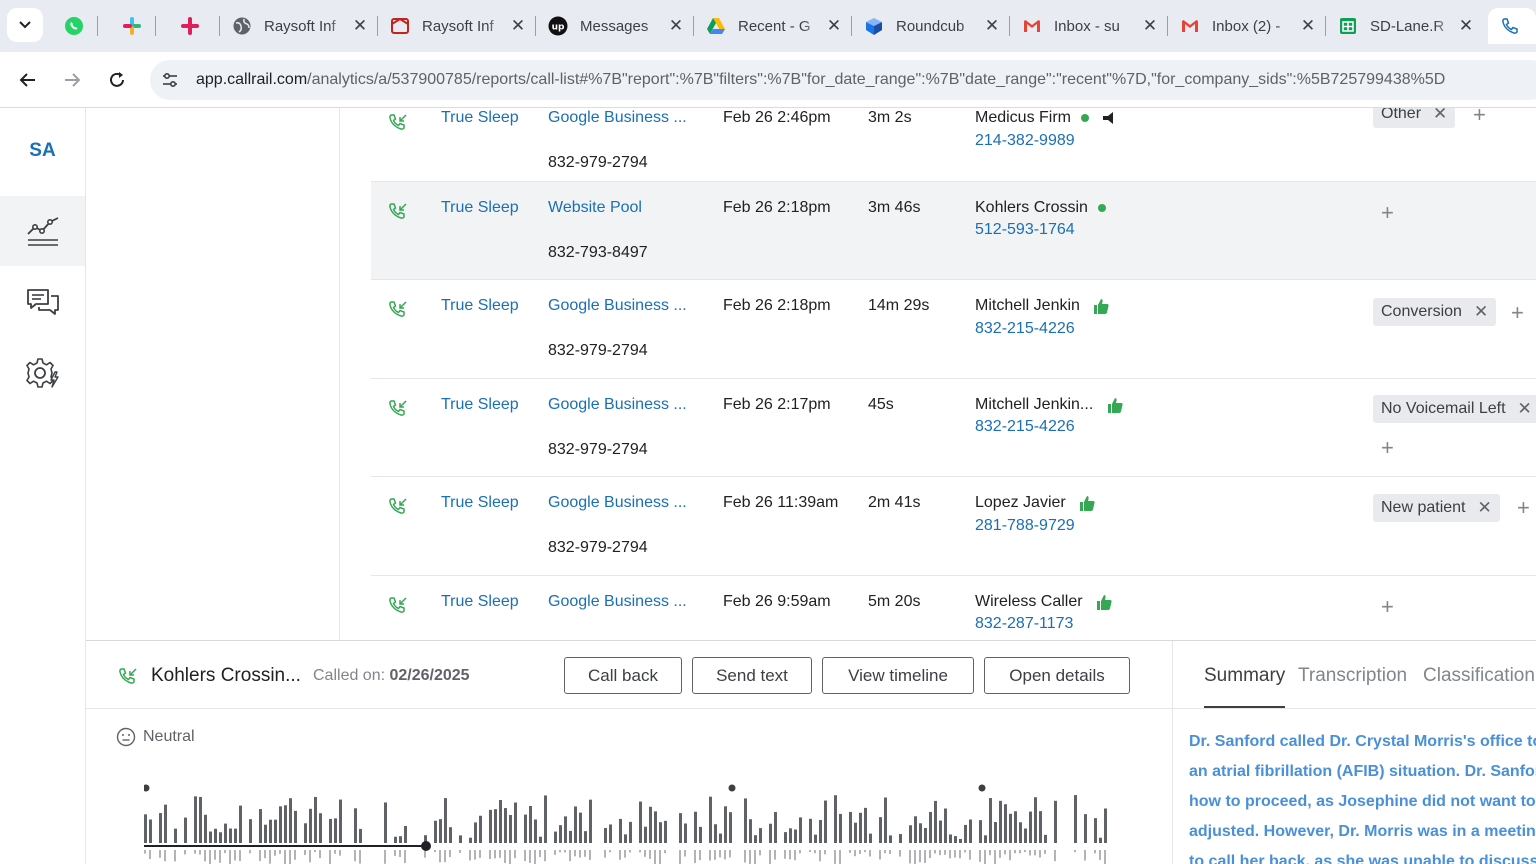  Describe the element at coordinates (426, 846) in the screenshot. I see `playback-scrubber` at that location.